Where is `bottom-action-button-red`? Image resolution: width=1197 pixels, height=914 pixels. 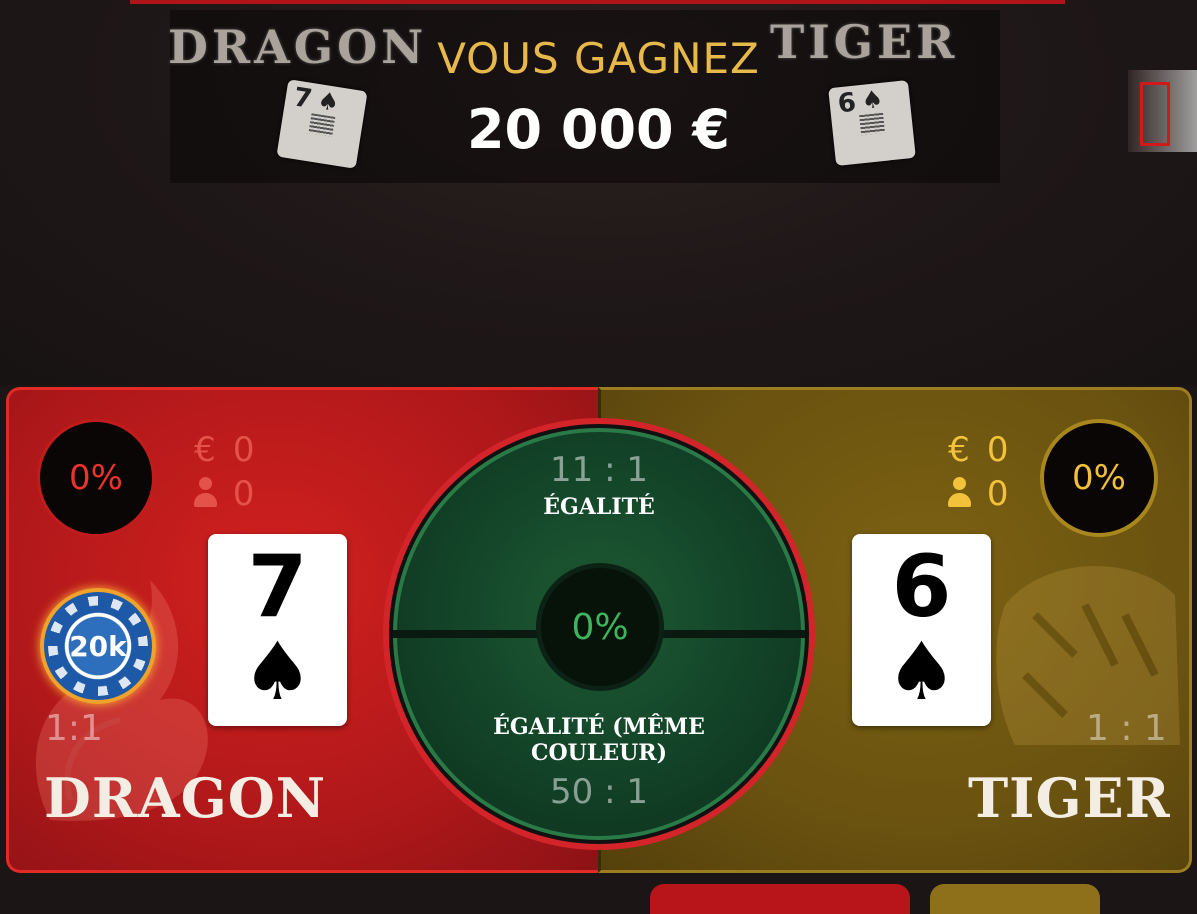 bottom-action-button-red is located at coordinates (780, 899).